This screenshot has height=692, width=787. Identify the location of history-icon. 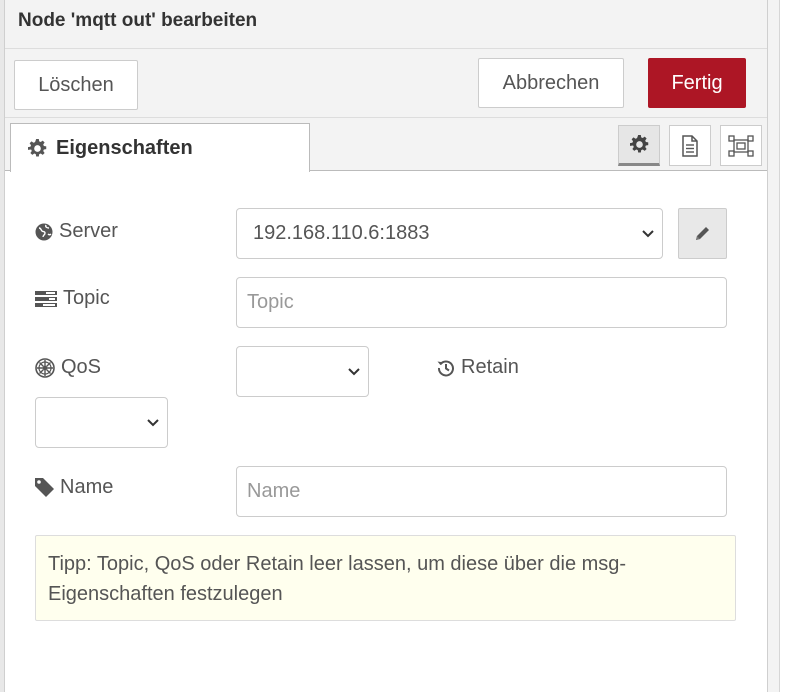
(445, 367).